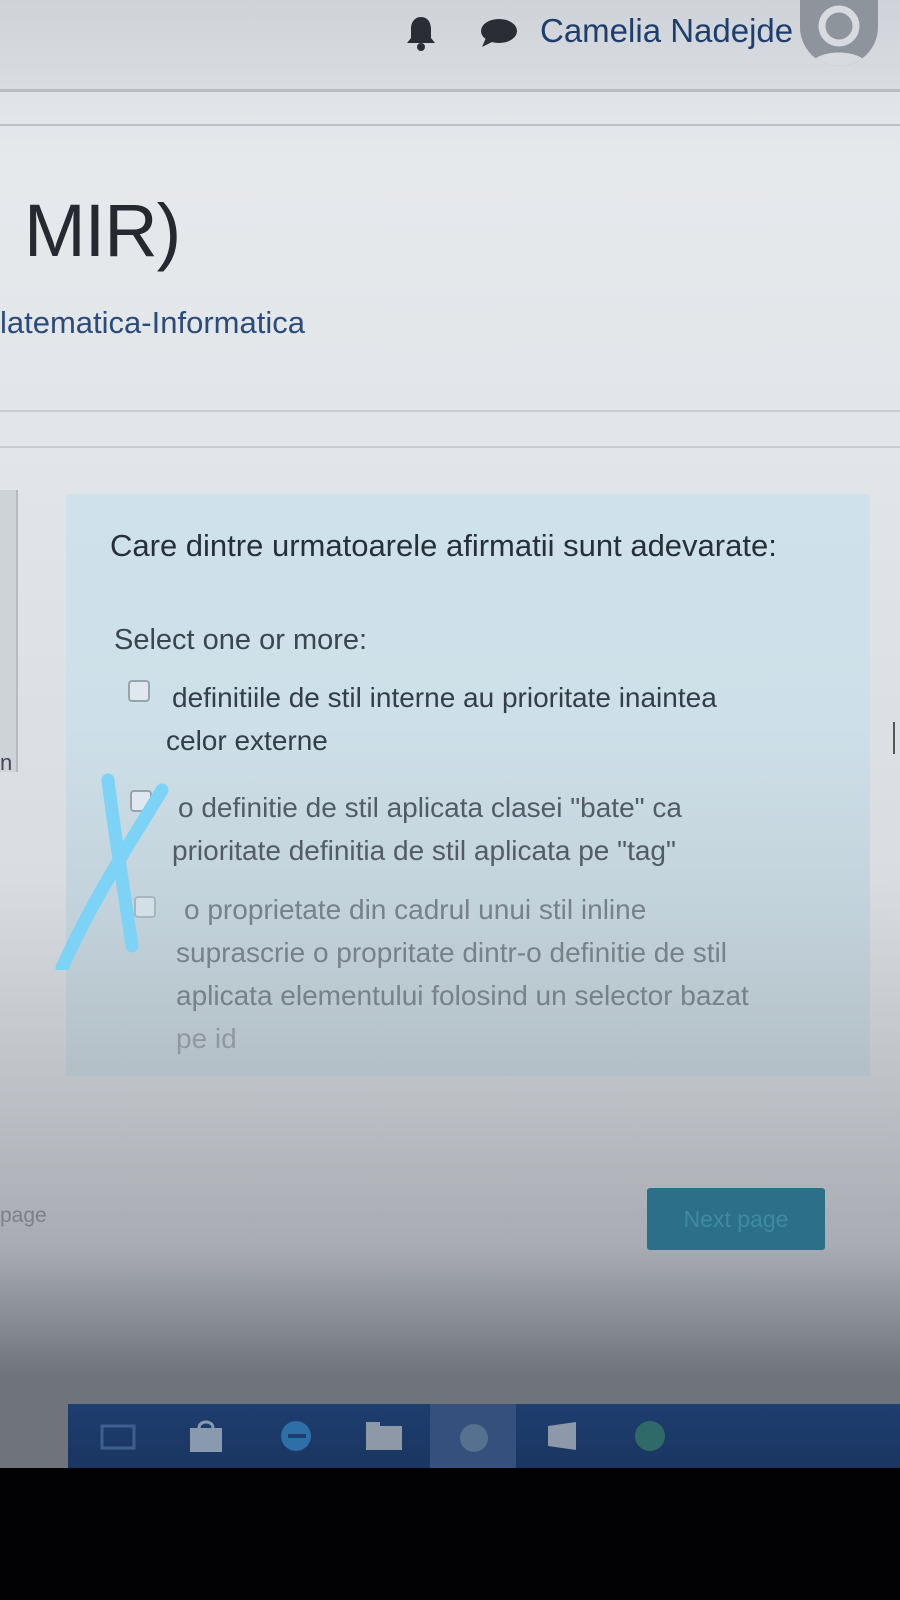  Describe the element at coordinates (498, 33) in the screenshot. I see `chat-icon` at that location.